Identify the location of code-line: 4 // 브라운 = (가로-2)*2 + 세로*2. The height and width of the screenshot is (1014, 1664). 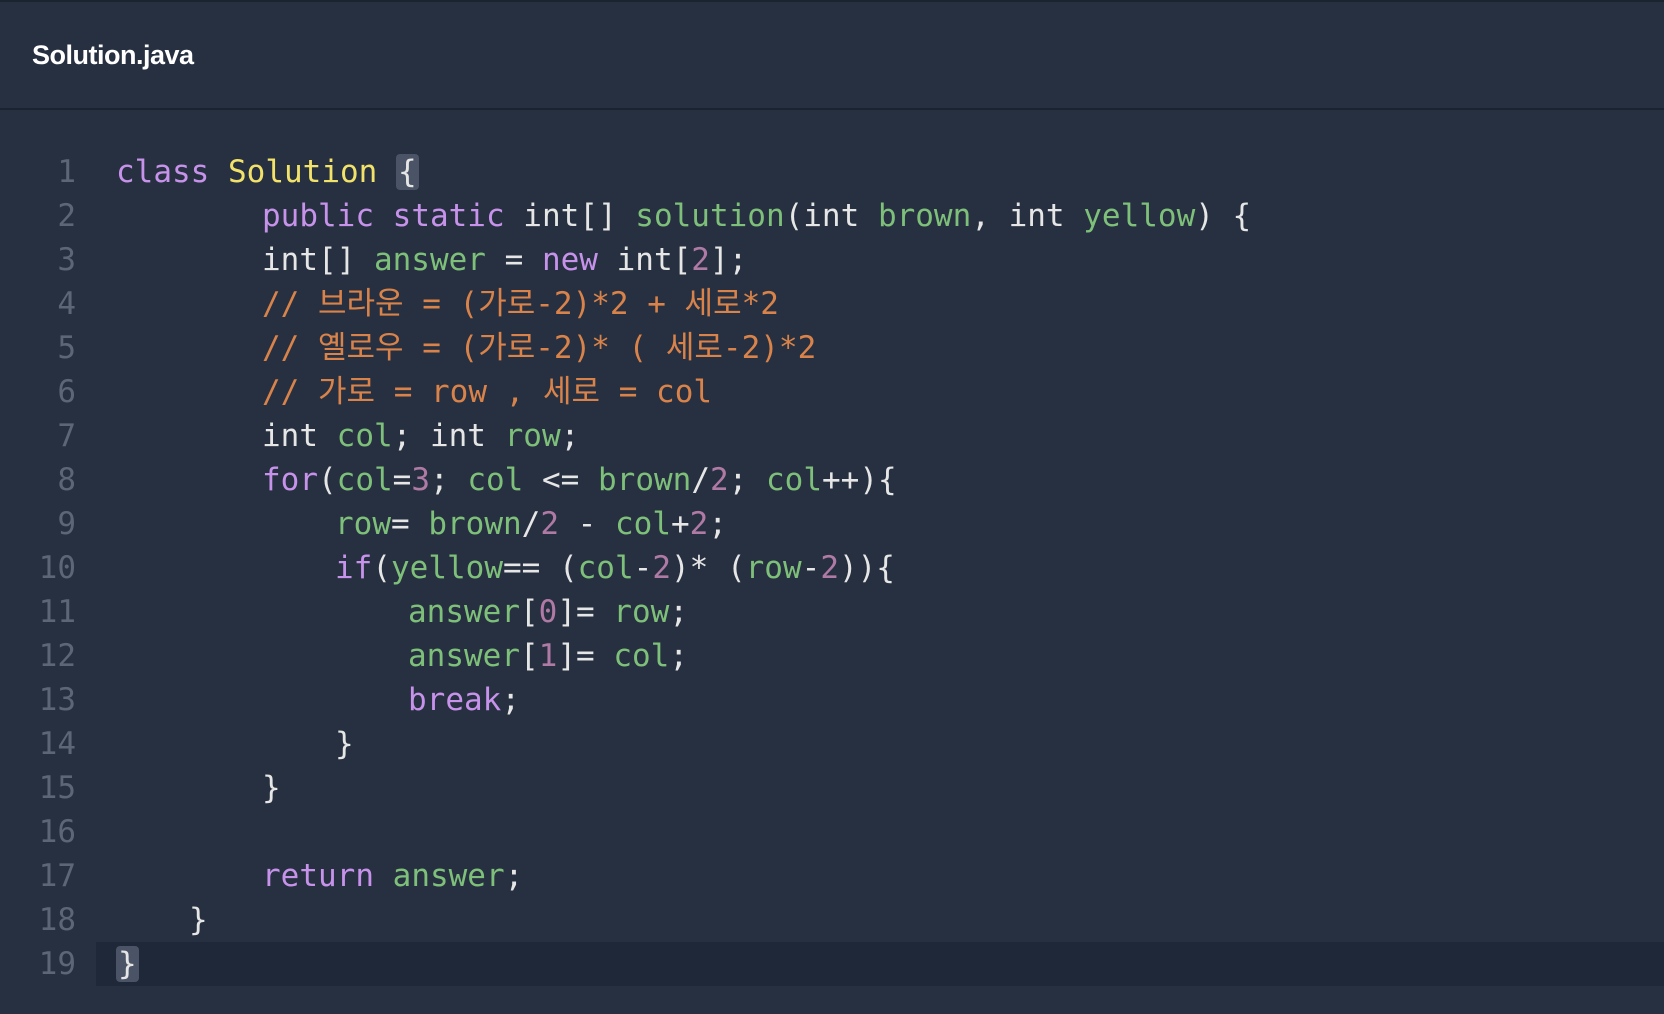
(832, 304).